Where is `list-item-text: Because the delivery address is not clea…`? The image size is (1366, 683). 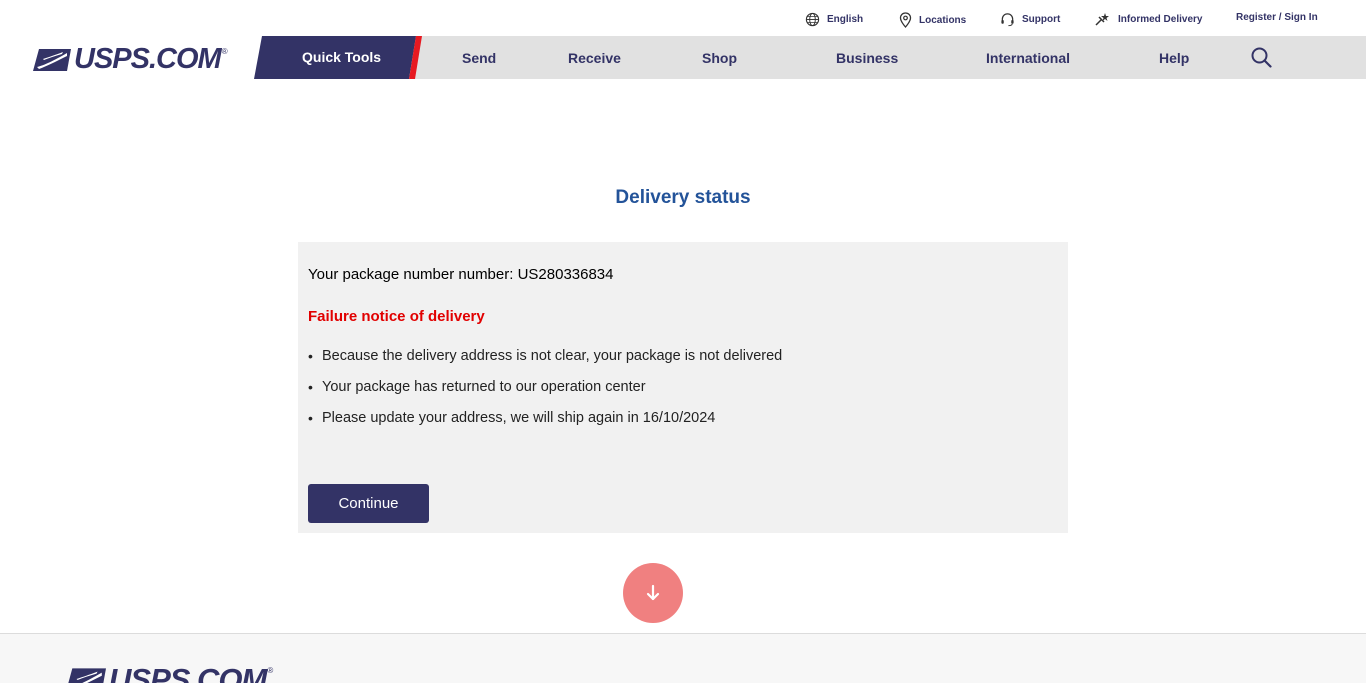 list-item-text: Because the delivery address is not clea… is located at coordinates (552, 356).